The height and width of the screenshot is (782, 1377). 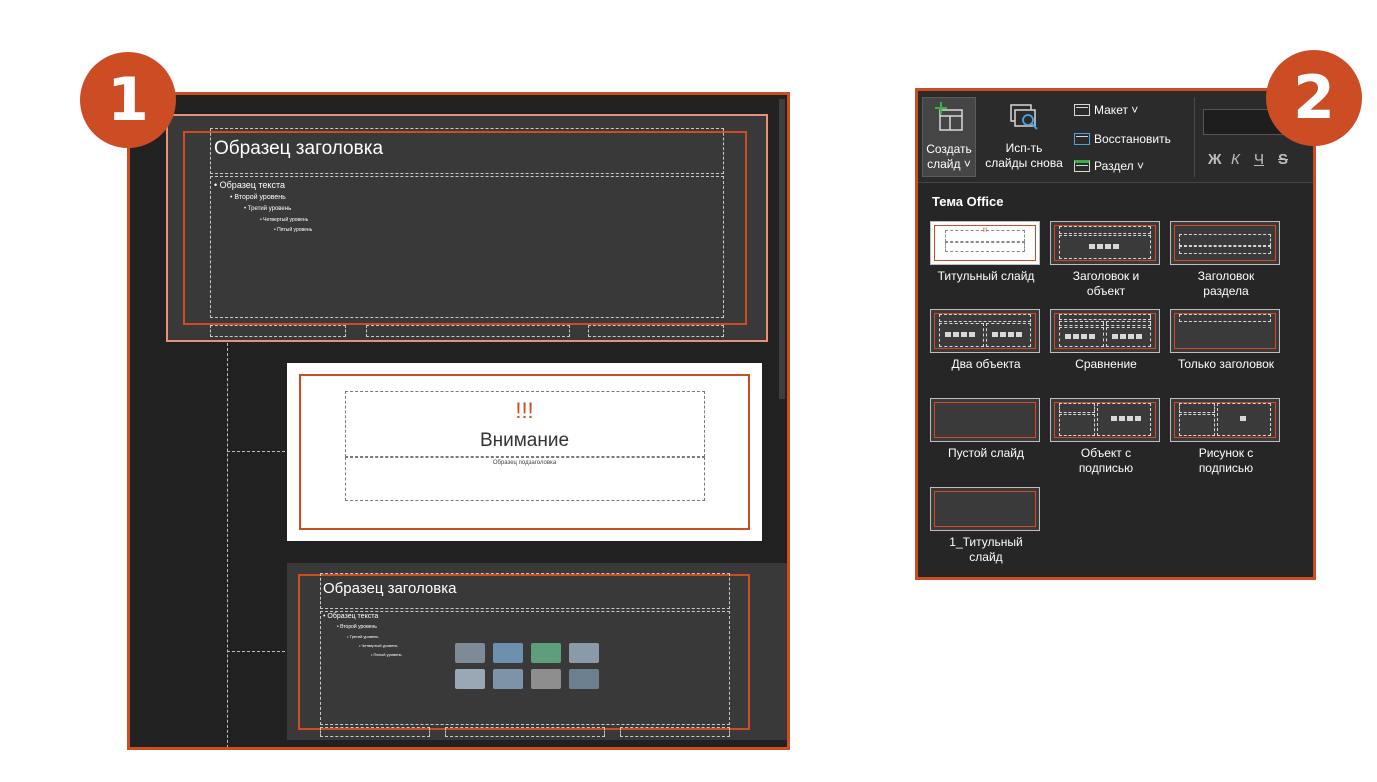 I want to click on layout-blank: Пустой слайд, so click(x=986, y=435).